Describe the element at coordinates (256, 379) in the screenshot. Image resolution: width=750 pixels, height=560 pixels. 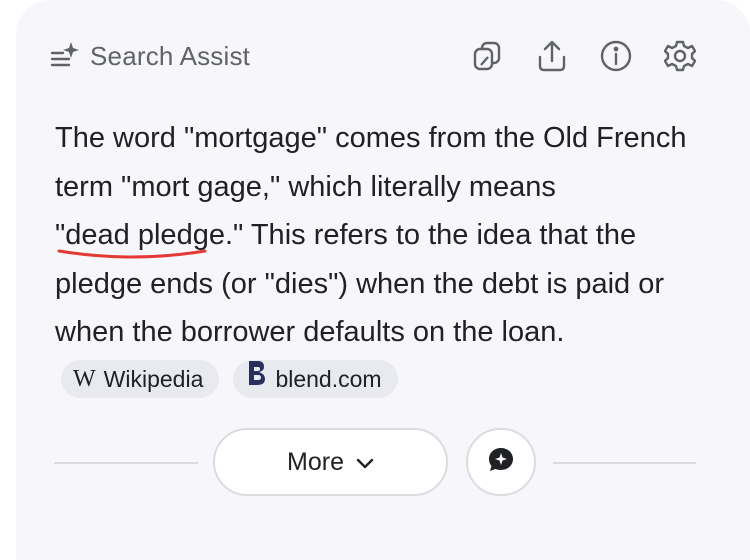
I see `blend-logo-icon` at that location.